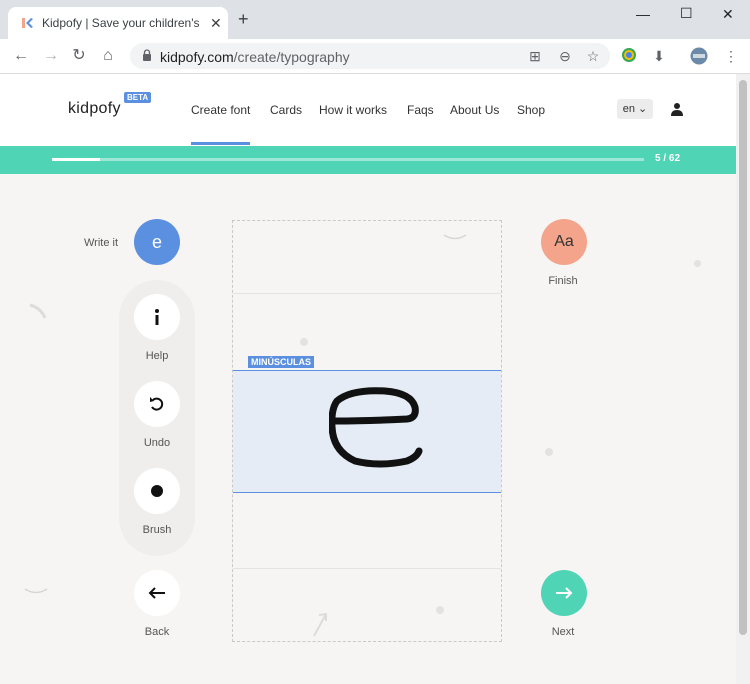  What do you see at coordinates (731, 56) in the screenshot?
I see `browser-menu-icon: ⋮` at bounding box center [731, 56].